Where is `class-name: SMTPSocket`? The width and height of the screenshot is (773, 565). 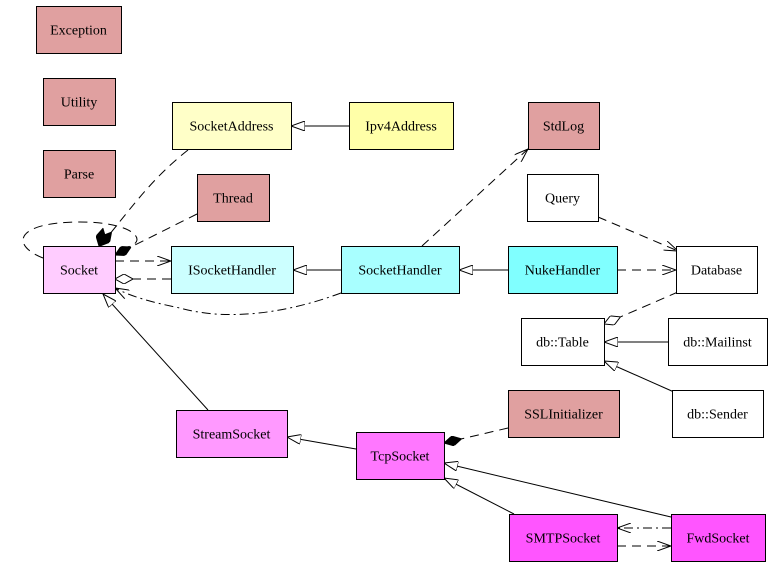
class-name: SMTPSocket is located at coordinates (563, 539).